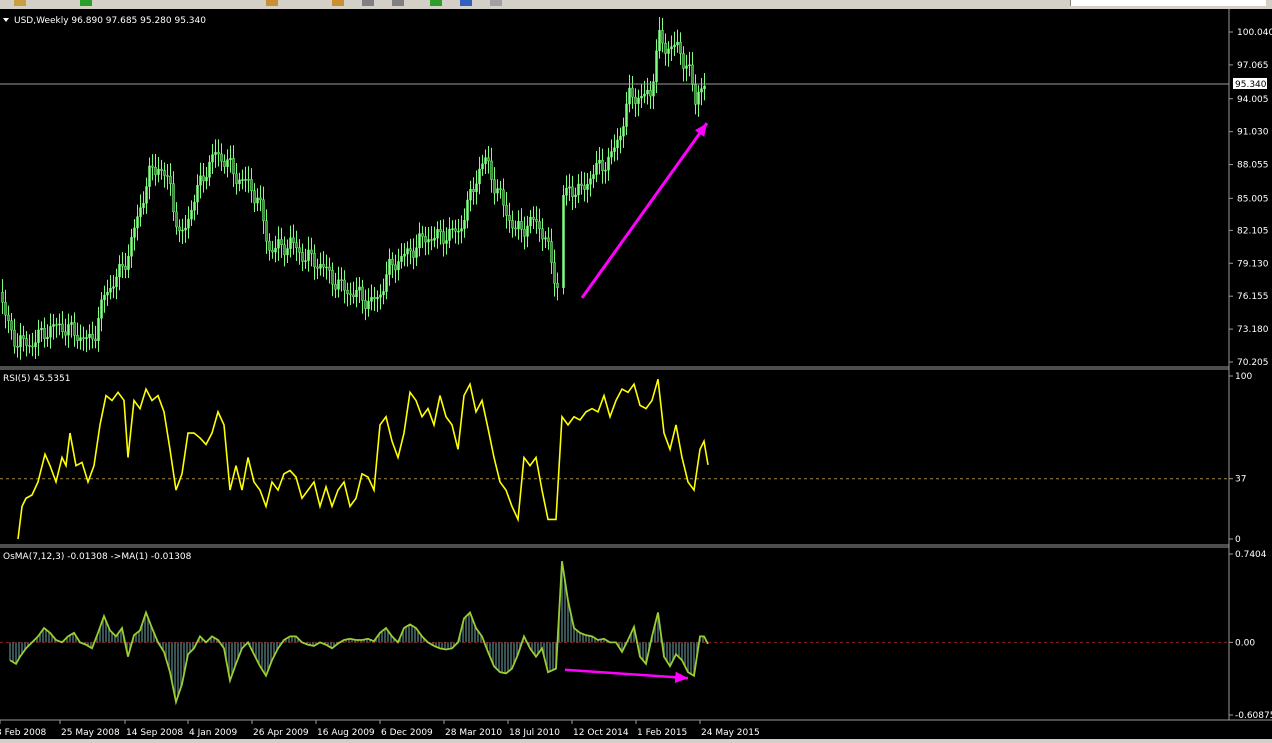 The height and width of the screenshot is (743, 1272). What do you see at coordinates (86, 3) in the screenshot?
I see `add-icon` at bounding box center [86, 3].